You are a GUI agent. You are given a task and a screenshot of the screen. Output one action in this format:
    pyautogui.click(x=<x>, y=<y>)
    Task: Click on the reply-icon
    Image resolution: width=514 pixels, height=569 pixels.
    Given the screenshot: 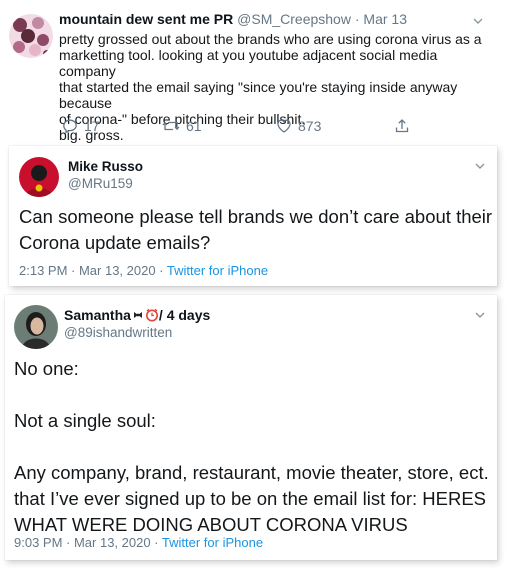 What is the action you would take?
    pyautogui.click(x=70, y=126)
    